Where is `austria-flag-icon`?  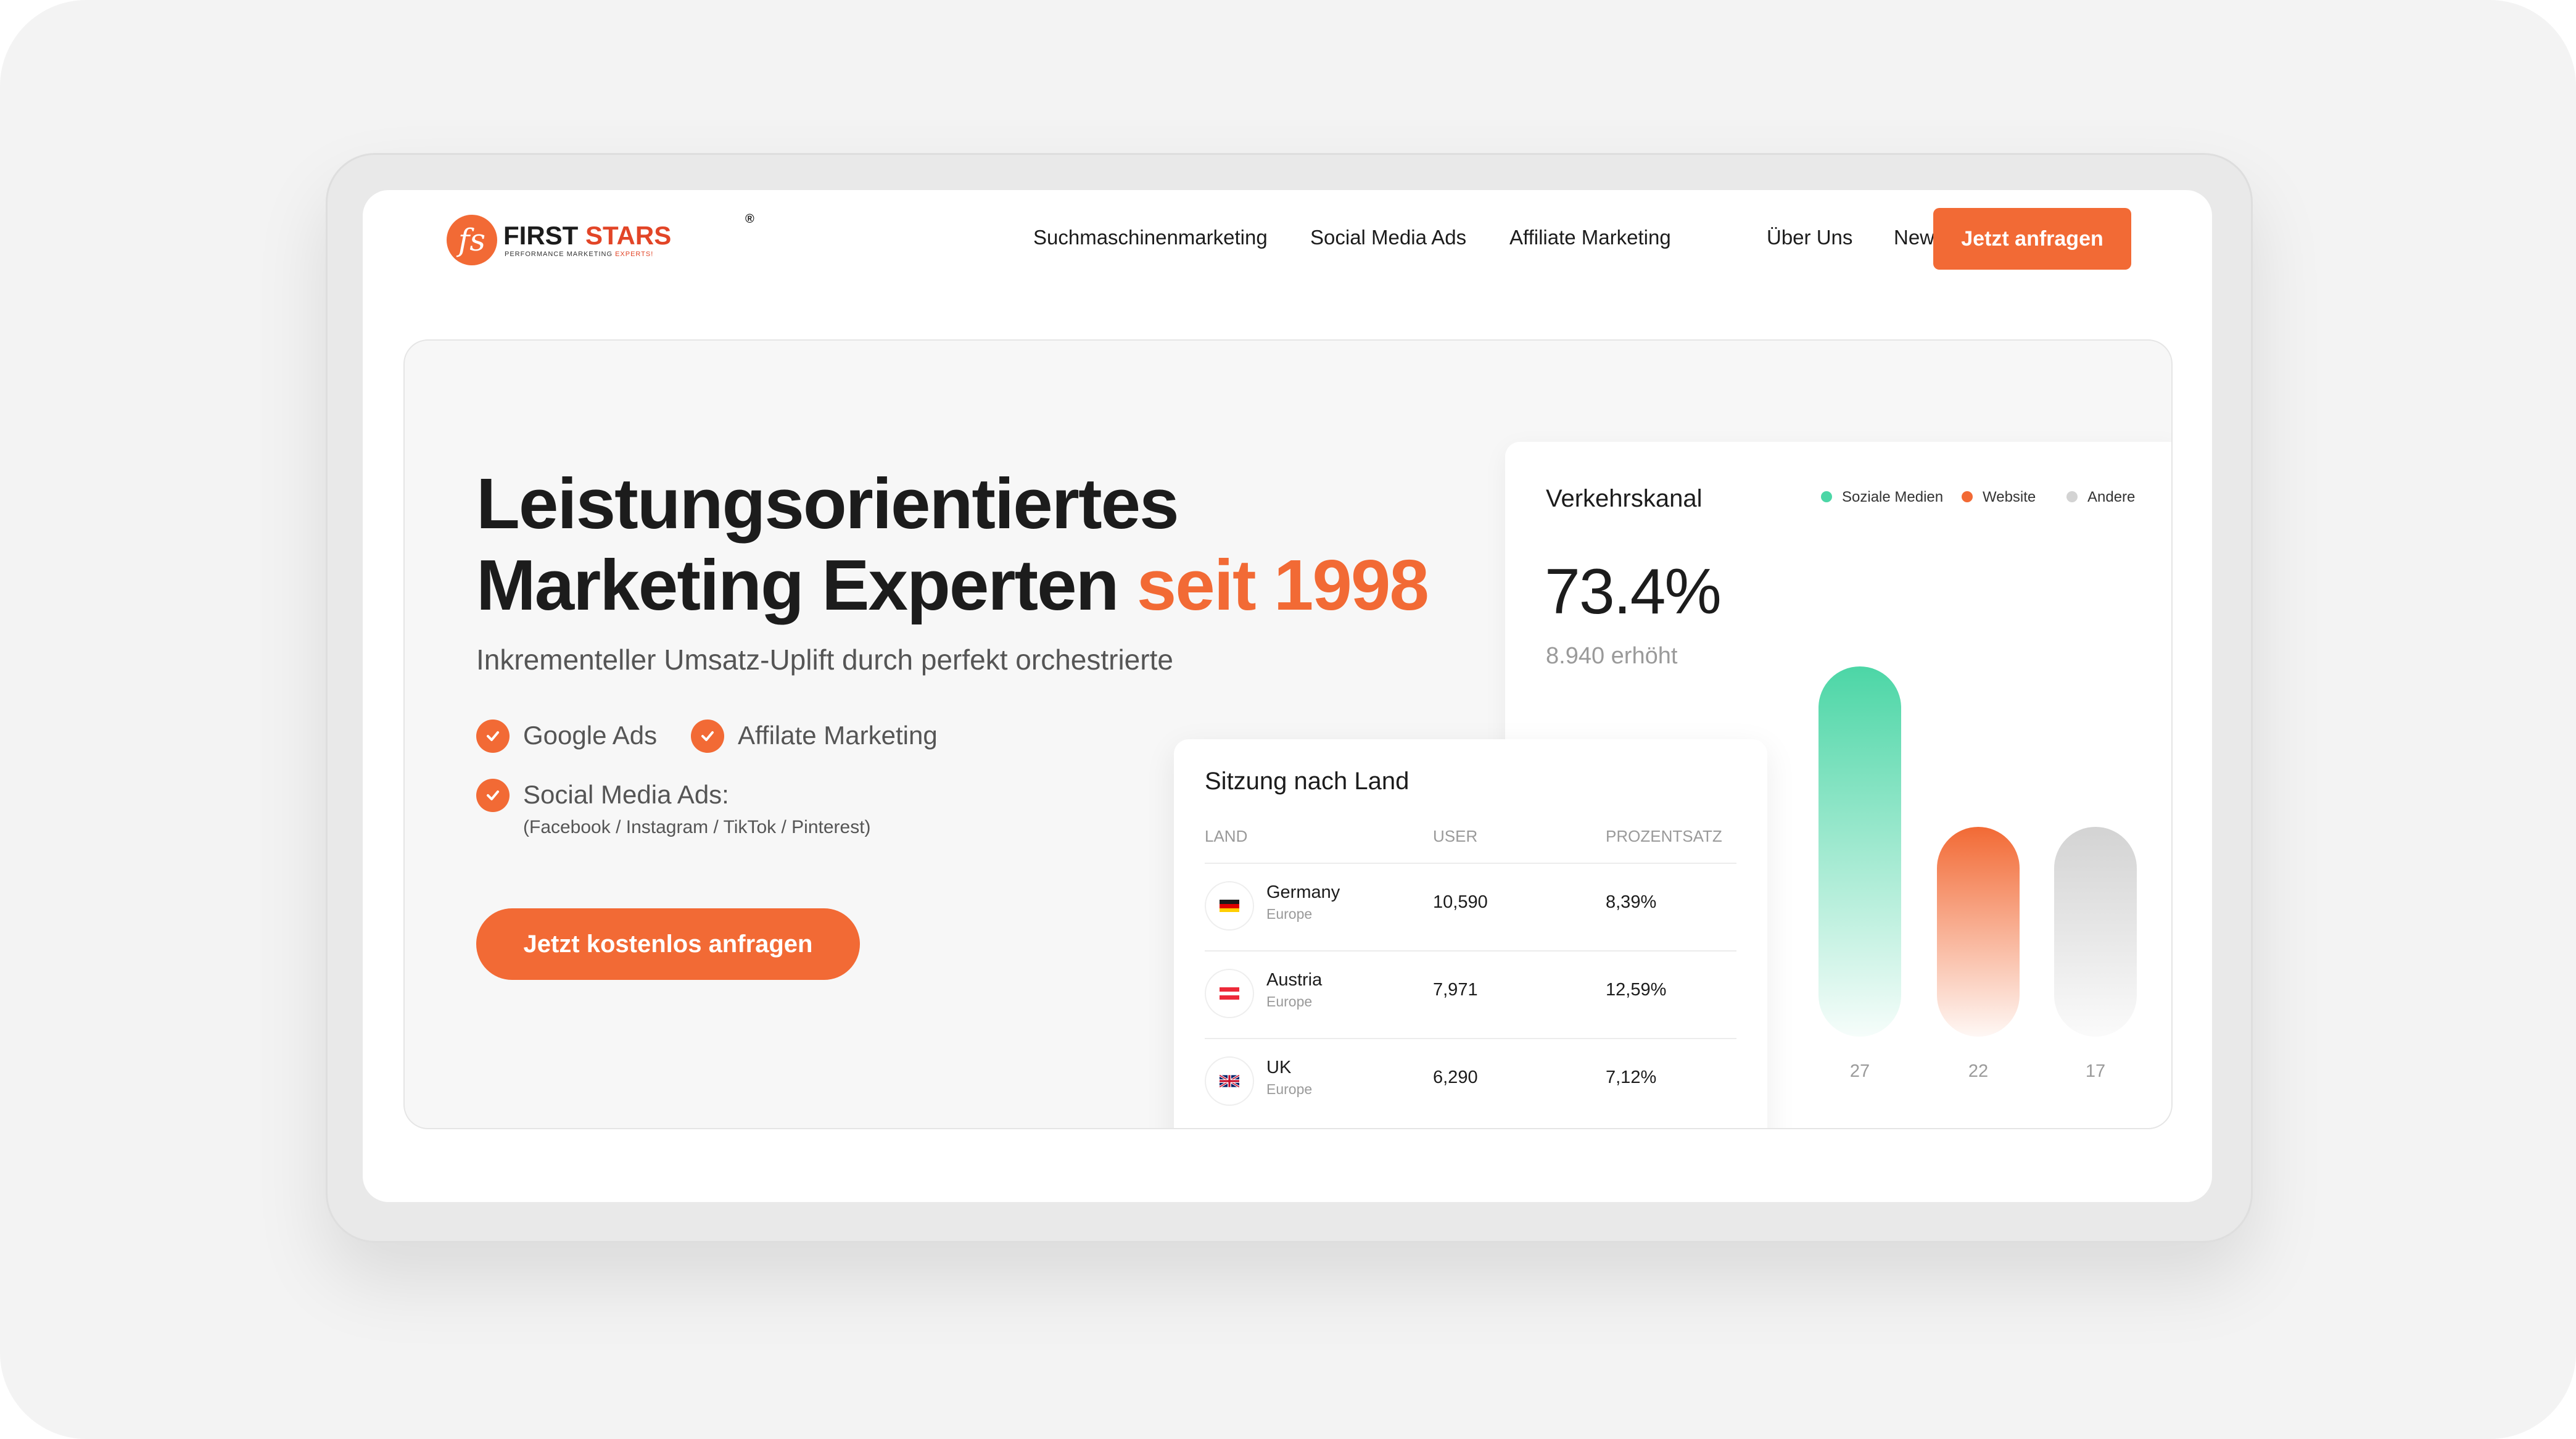 austria-flag-icon is located at coordinates (1229, 993).